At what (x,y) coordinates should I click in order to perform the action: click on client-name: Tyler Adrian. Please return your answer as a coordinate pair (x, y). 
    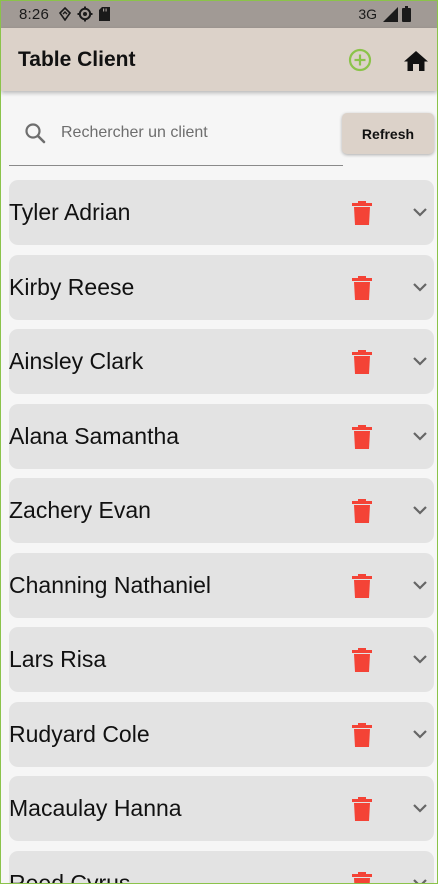
    Looking at the image, I should click on (70, 212).